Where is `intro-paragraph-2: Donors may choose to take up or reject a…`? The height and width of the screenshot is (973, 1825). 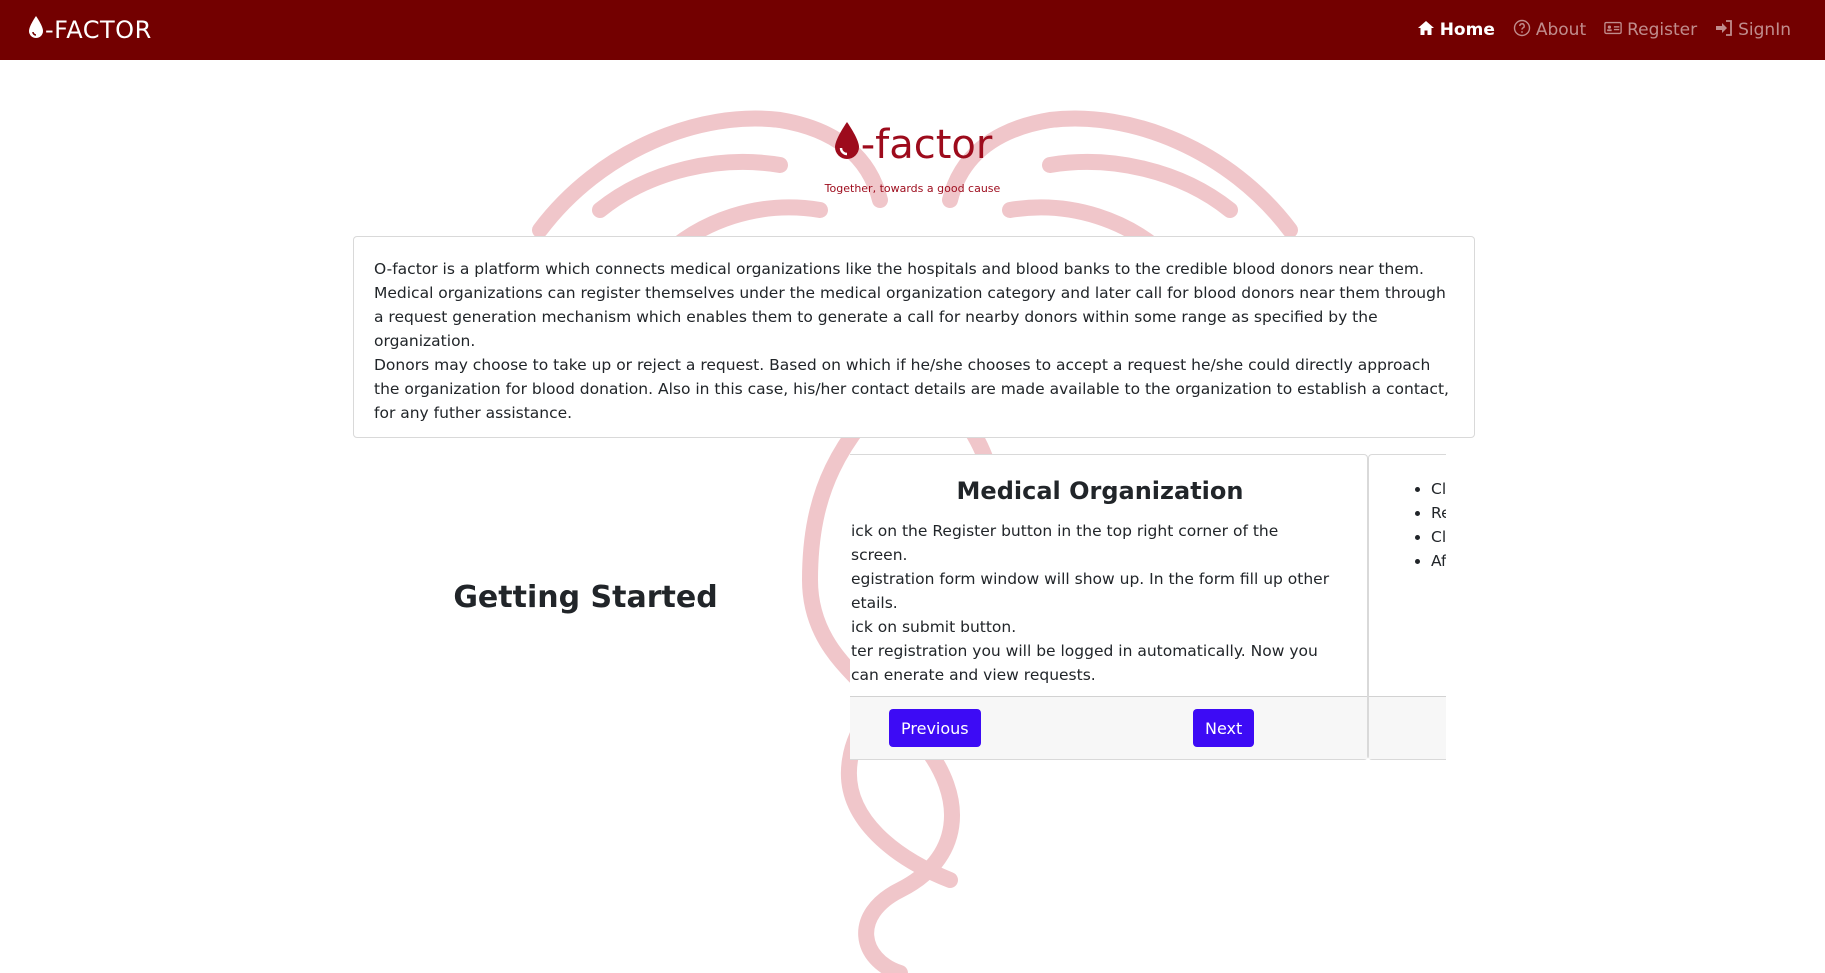 intro-paragraph-2: Donors may choose to take up or reject a… is located at coordinates (911, 389).